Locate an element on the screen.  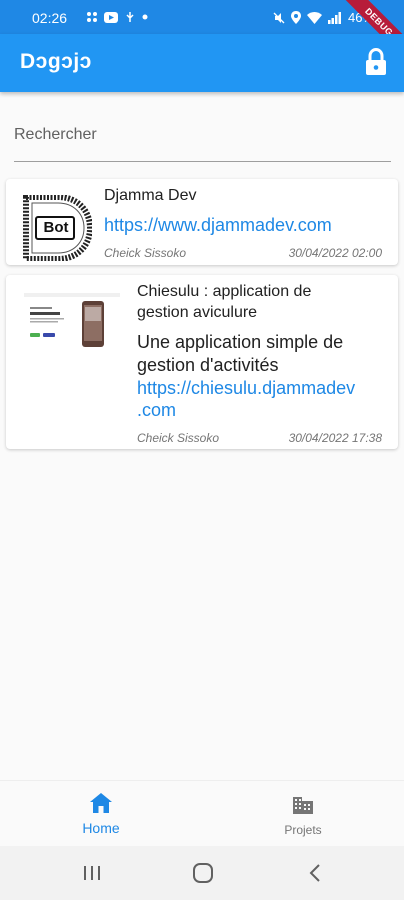
post-link-line: https://chiesulu.djammadev is located at coordinates (246, 388).